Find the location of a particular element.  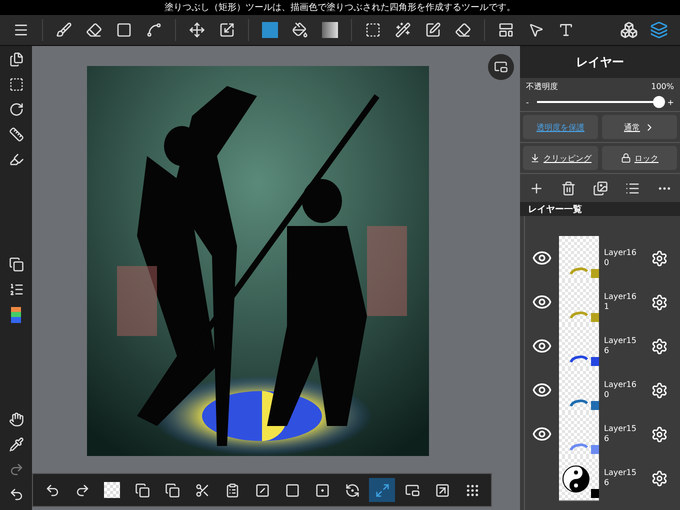

marker-icon is located at coordinates (16, 159).